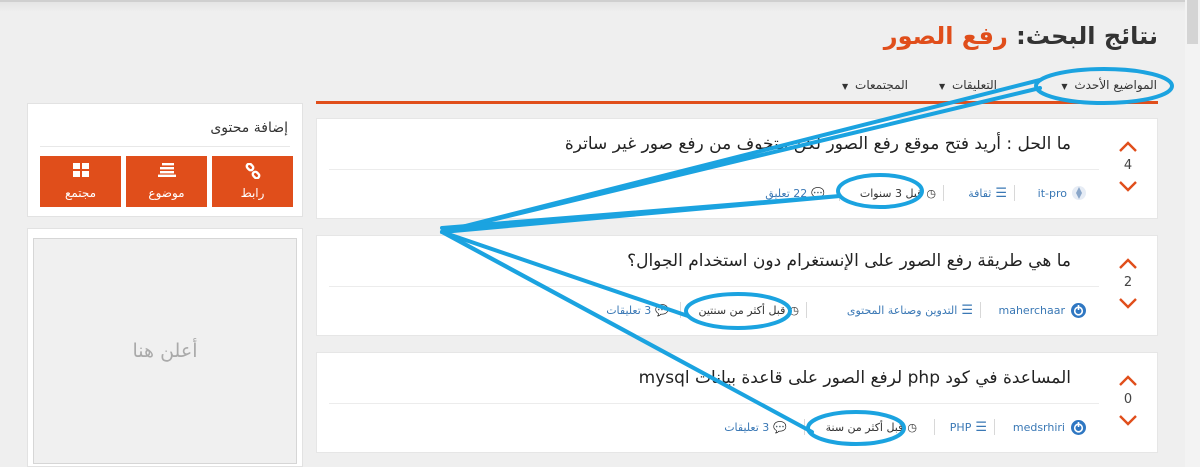 This screenshot has height=467, width=1200. I want to click on tab-comments: التعليقات ▼, so click(968, 85).